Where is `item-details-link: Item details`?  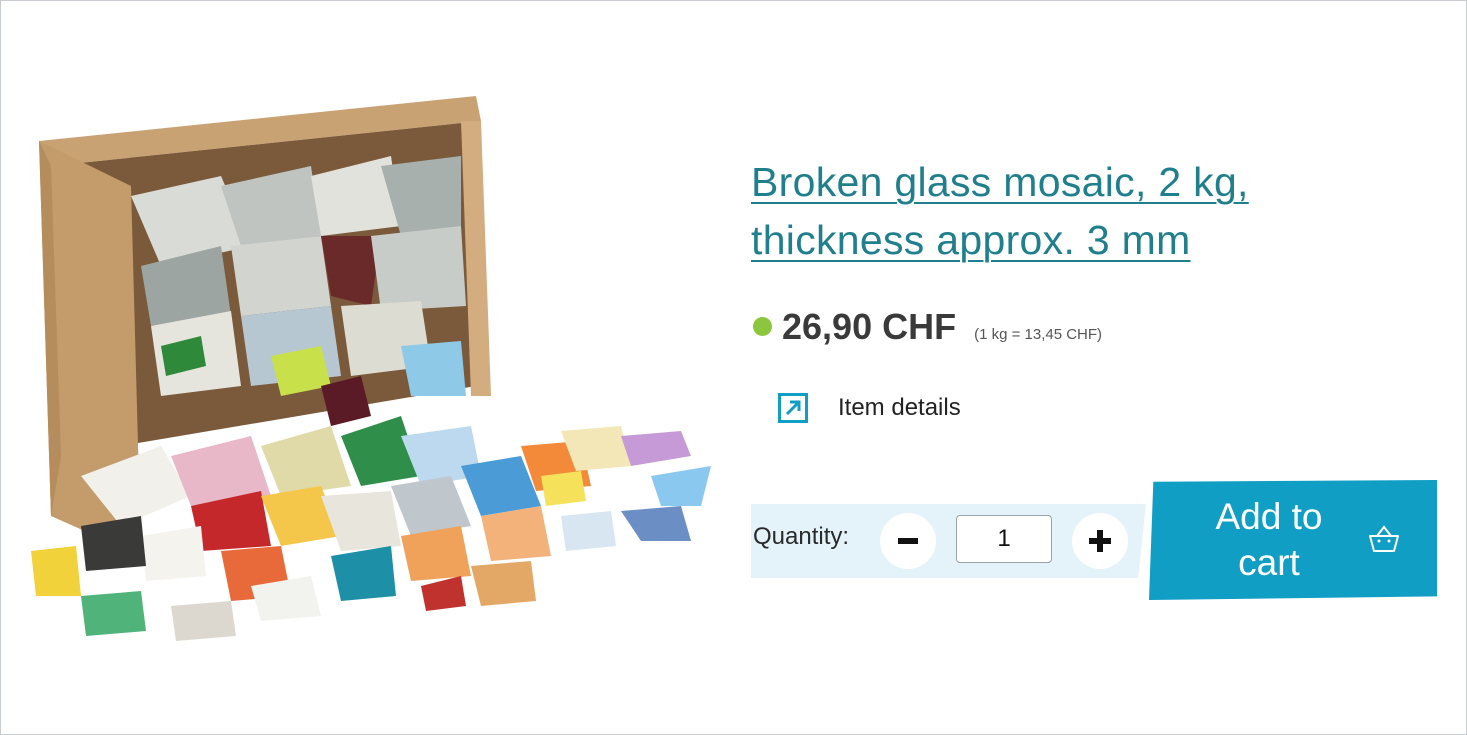
item-details-link: Item details is located at coordinates (869, 408).